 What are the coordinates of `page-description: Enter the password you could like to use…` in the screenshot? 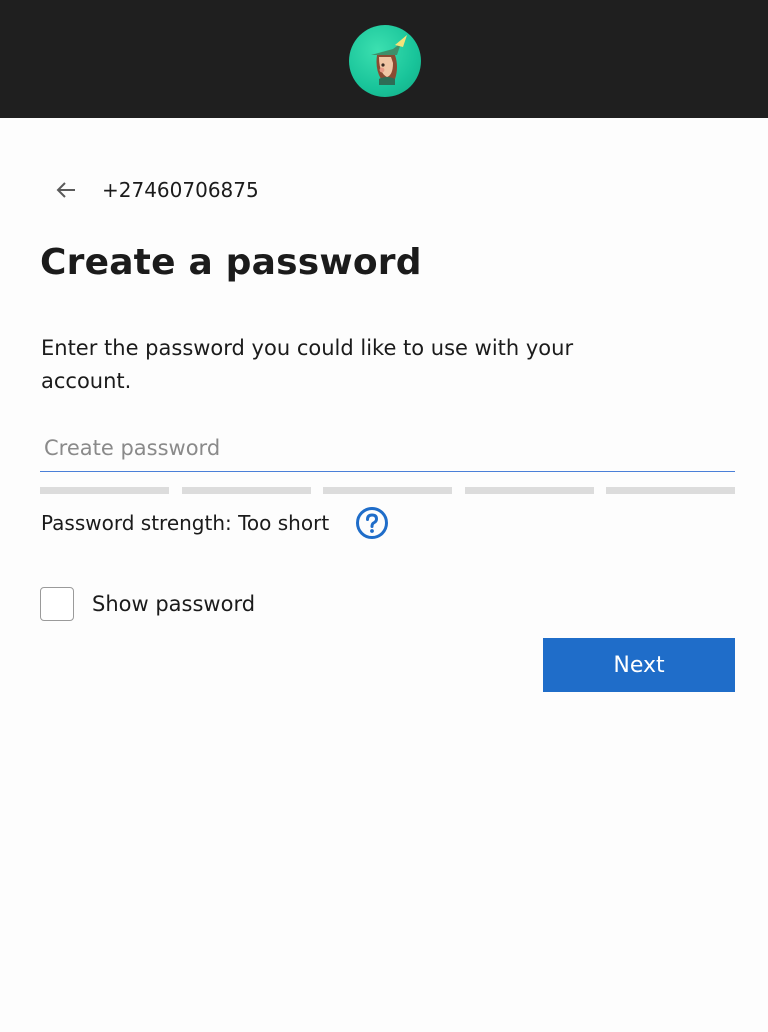 It's located at (307, 364).